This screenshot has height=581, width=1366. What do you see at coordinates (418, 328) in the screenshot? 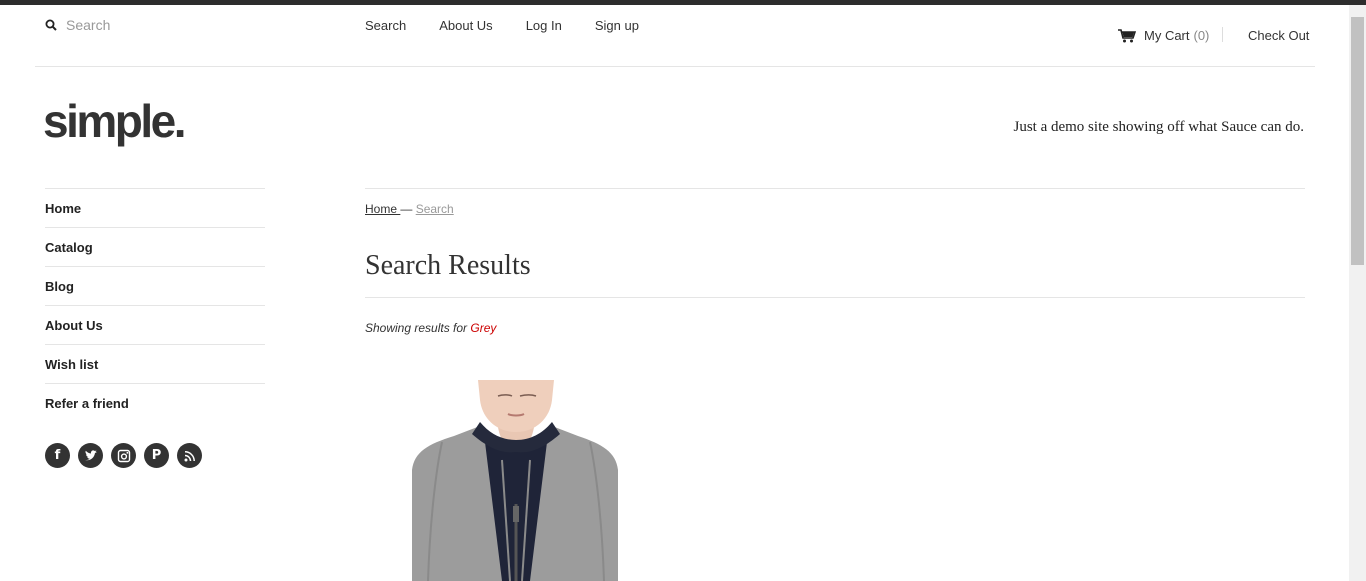
I see `results-prefix: Showing results for` at bounding box center [418, 328].